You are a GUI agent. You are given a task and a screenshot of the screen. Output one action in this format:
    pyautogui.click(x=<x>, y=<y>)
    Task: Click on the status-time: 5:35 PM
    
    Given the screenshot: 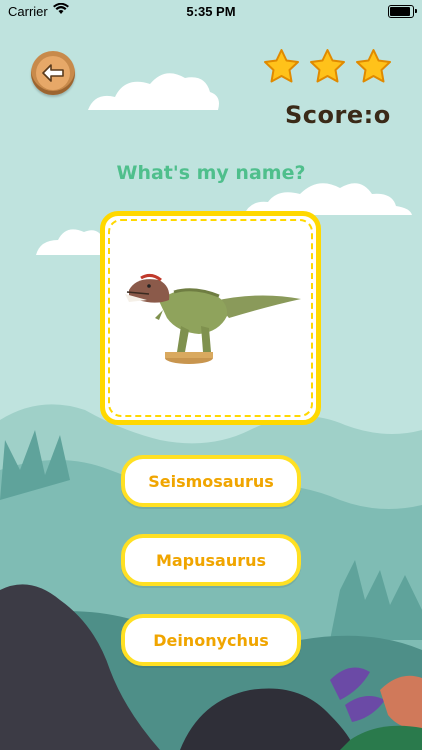 What is the action you would take?
    pyautogui.click(x=211, y=11)
    